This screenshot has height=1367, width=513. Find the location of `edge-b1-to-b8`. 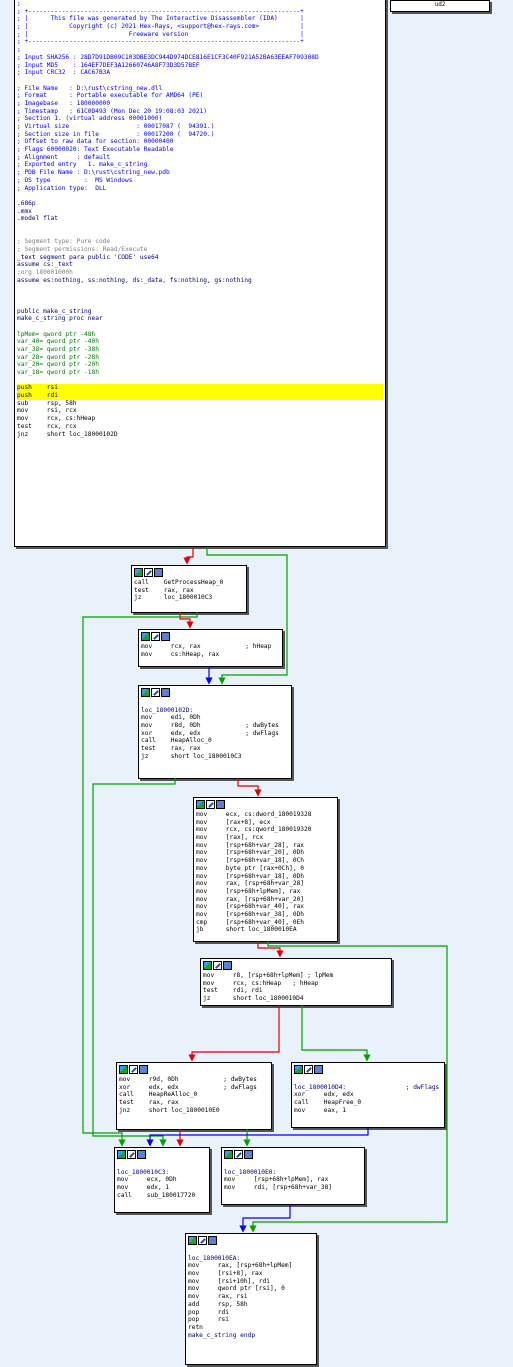

edge-b1-to-b8 is located at coordinates (140, 879).